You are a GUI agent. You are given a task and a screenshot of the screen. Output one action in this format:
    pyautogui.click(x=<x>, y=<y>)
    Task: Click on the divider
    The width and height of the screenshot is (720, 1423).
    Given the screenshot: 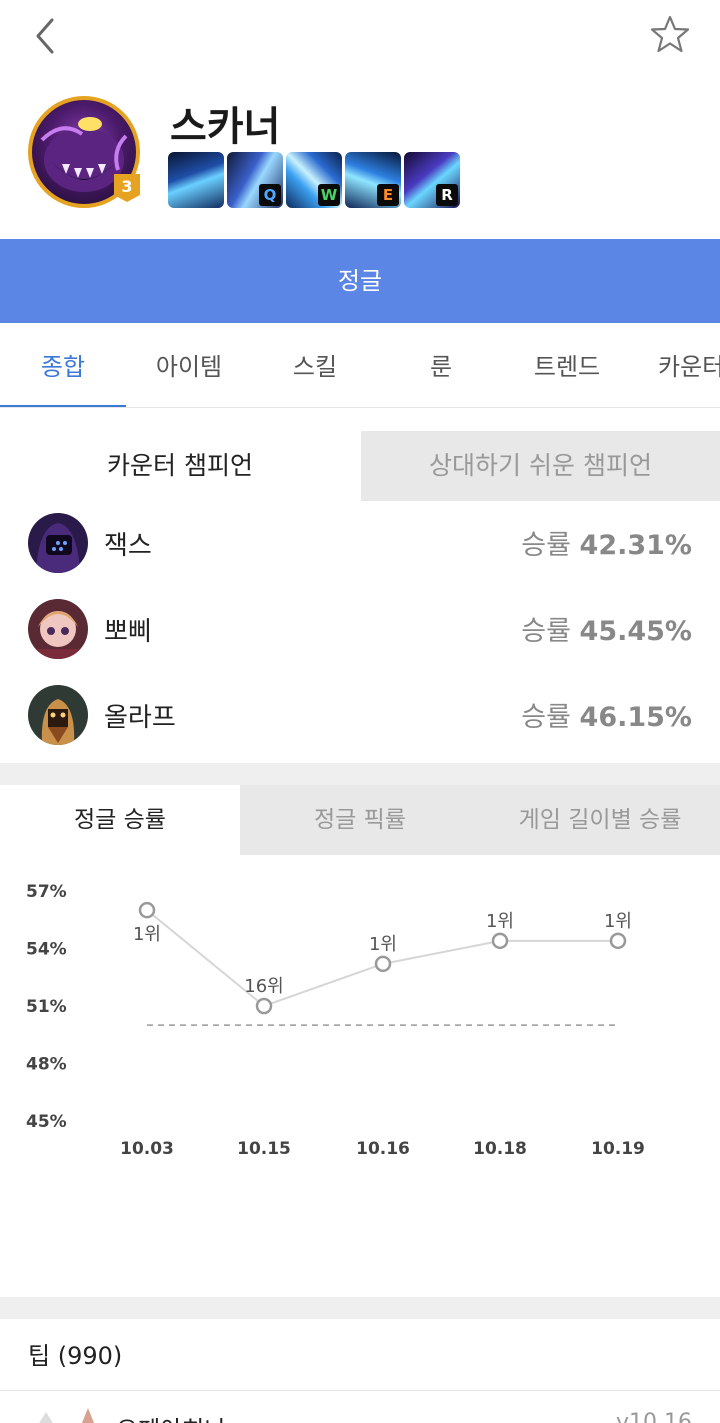 What is the action you would take?
    pyautogui.click(x=360, y=1390)
    